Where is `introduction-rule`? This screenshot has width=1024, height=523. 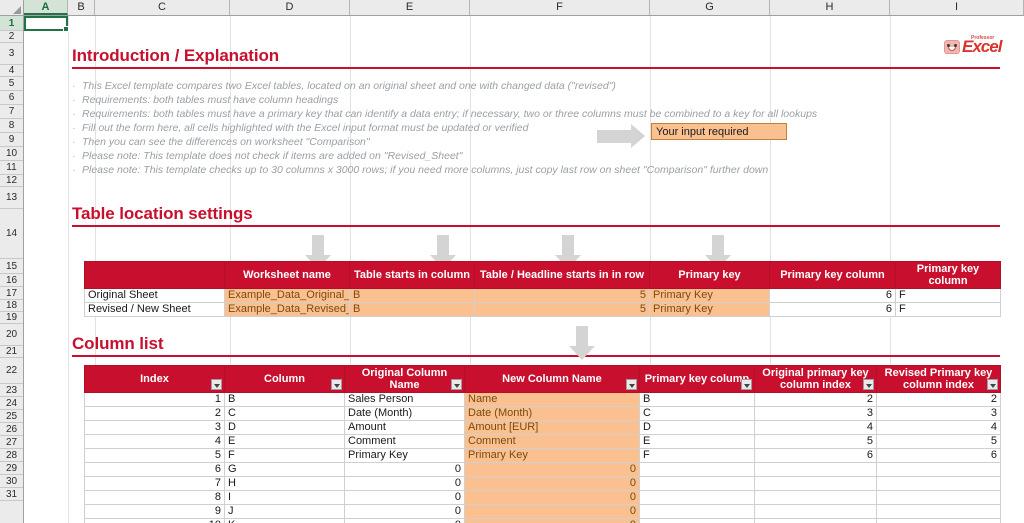
introduction-rule is located at coordinates (536, 68).